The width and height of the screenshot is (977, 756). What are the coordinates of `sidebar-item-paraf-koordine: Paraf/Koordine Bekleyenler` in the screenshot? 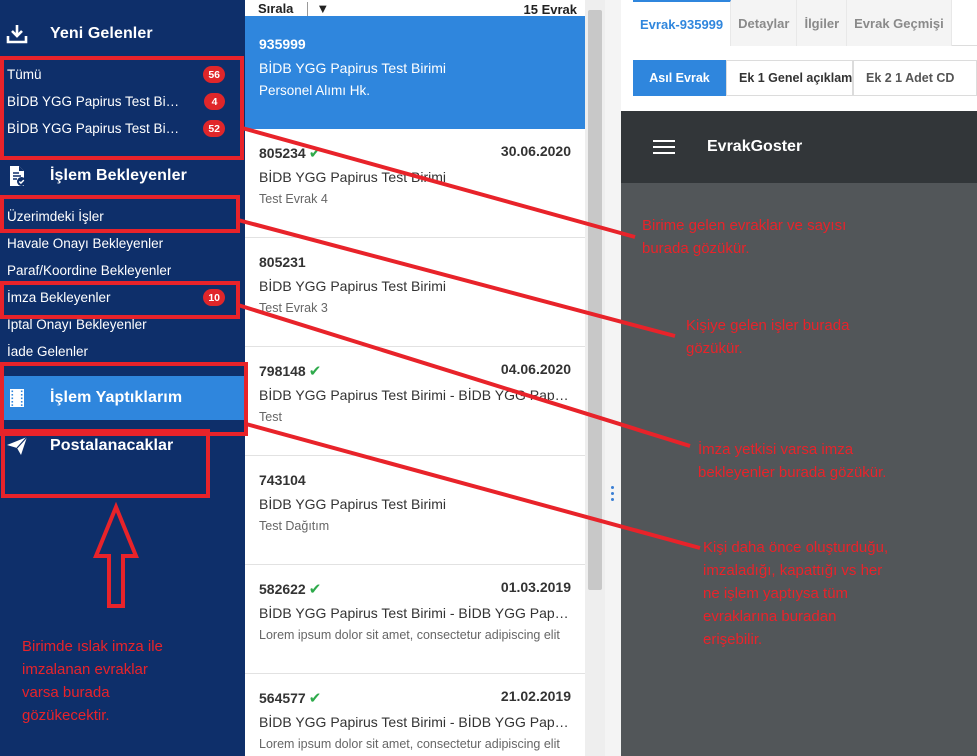 It's located at (122, 270).